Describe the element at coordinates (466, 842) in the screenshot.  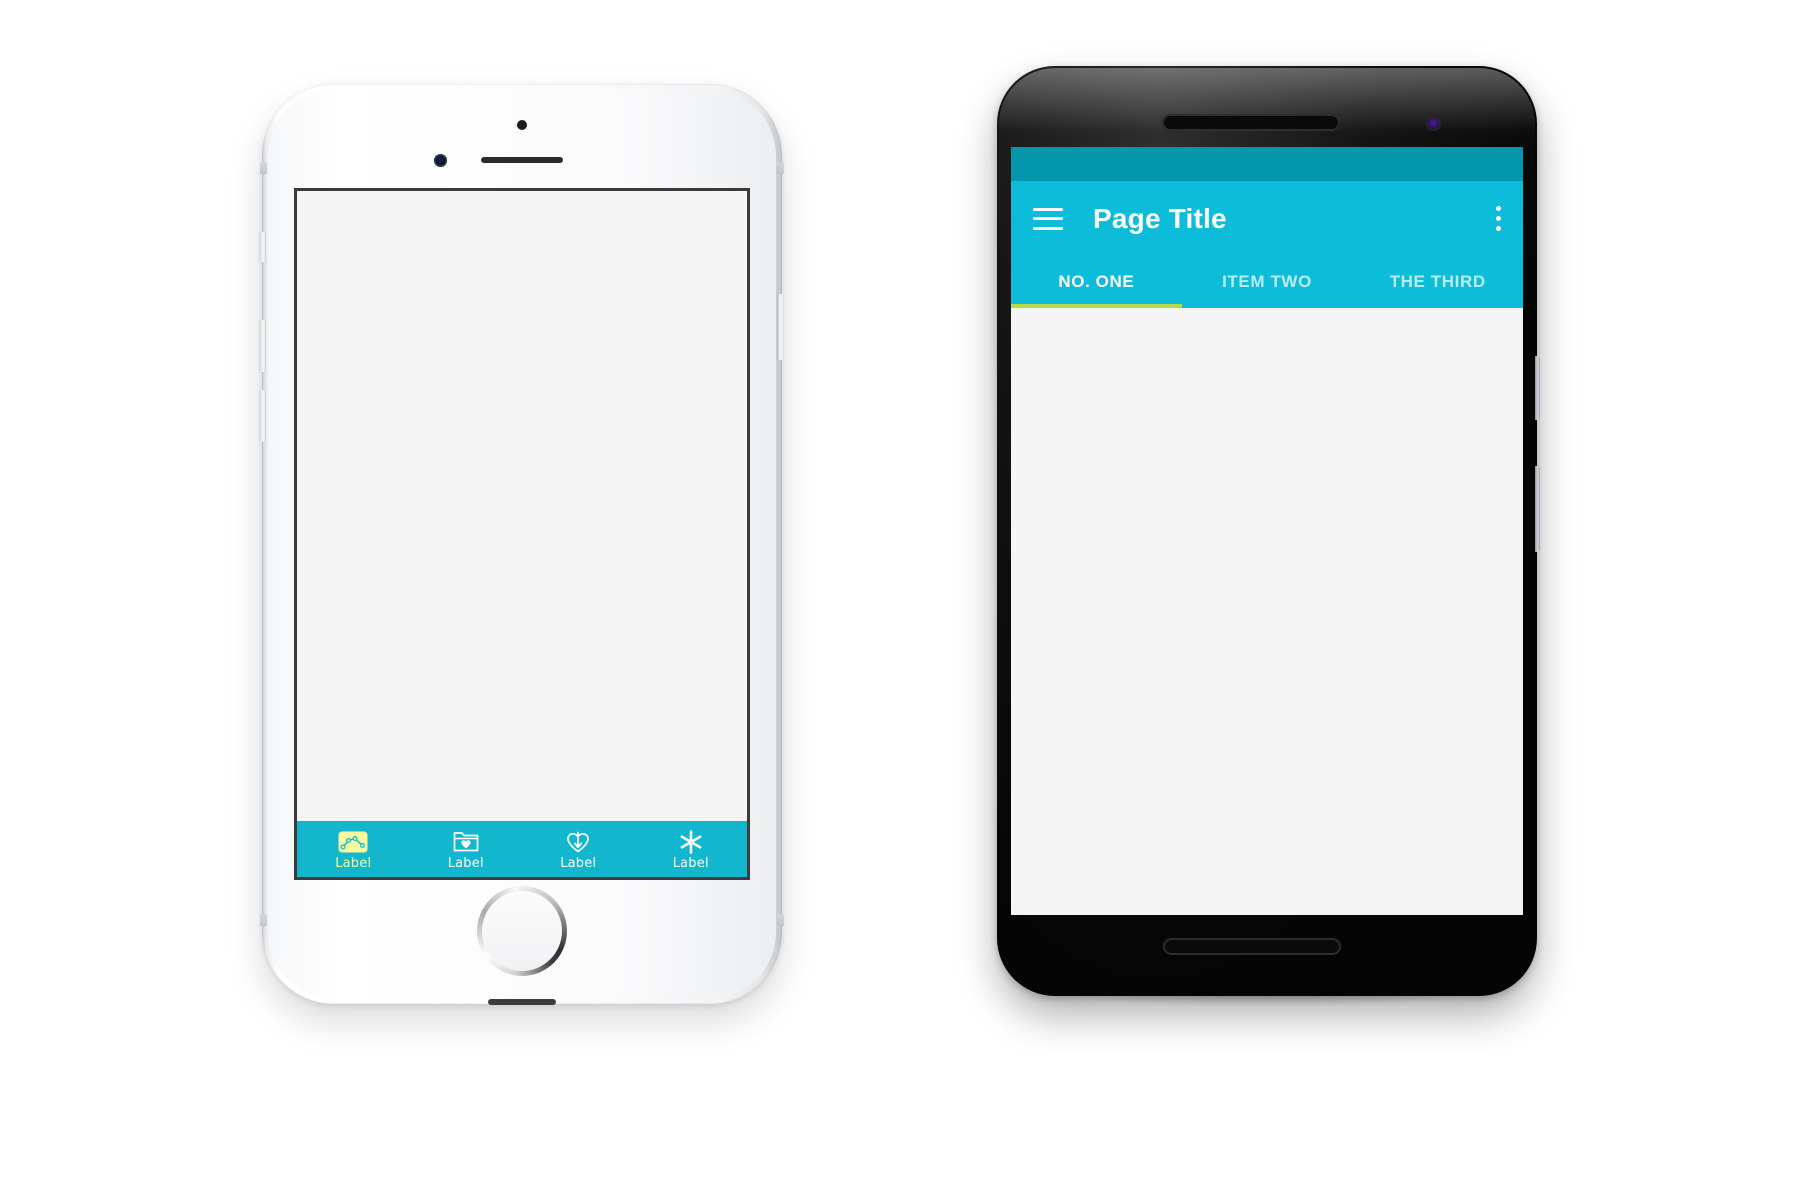
I see `folder-heart-icon` at that location.